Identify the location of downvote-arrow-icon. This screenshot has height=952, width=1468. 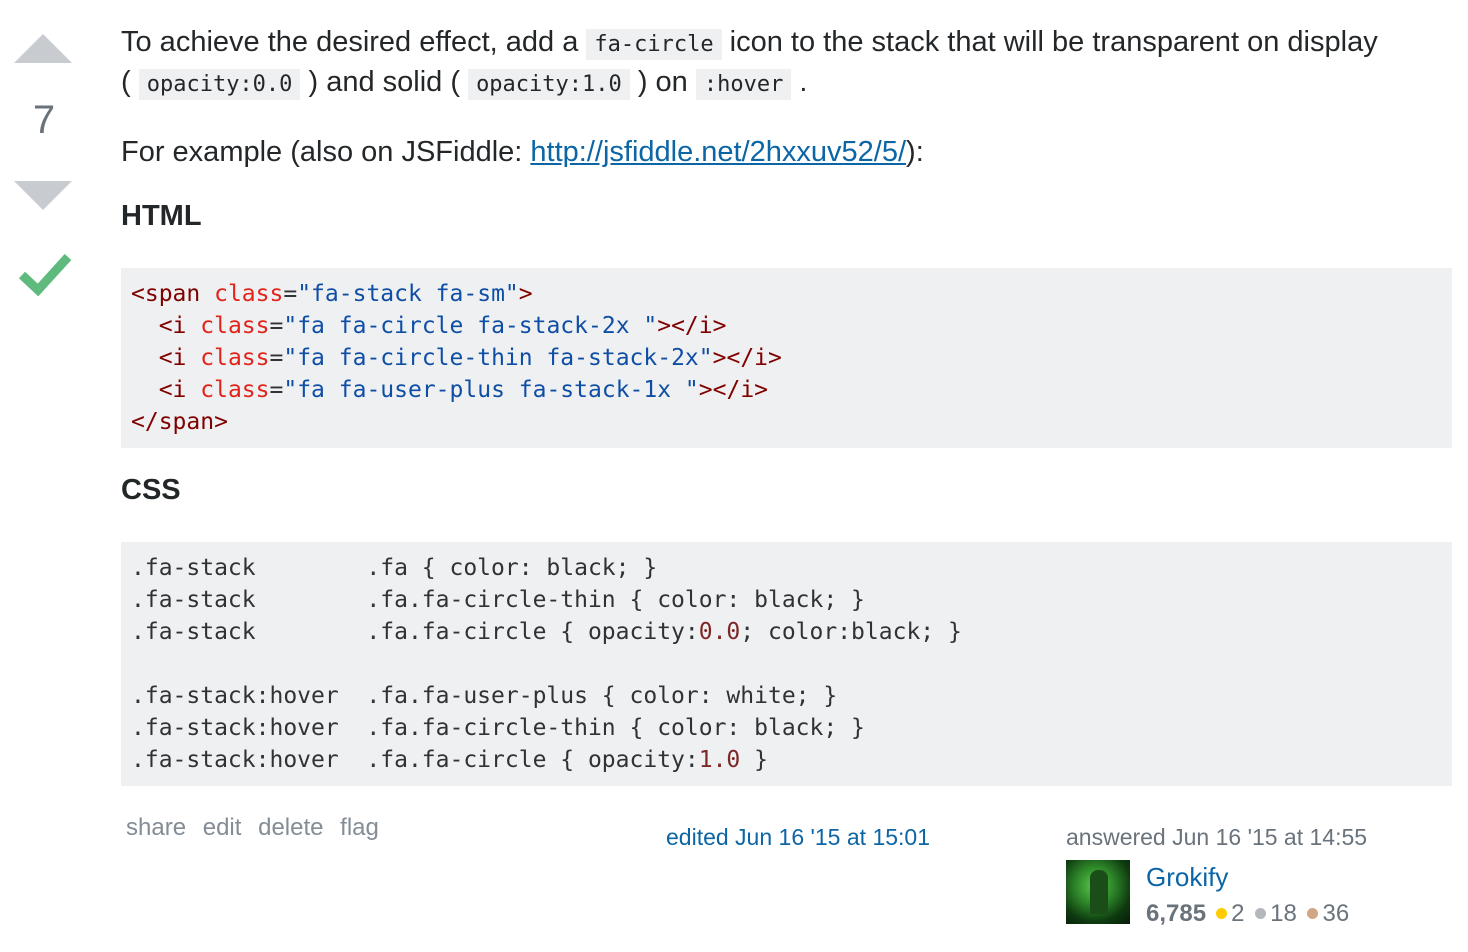
(43, 195).